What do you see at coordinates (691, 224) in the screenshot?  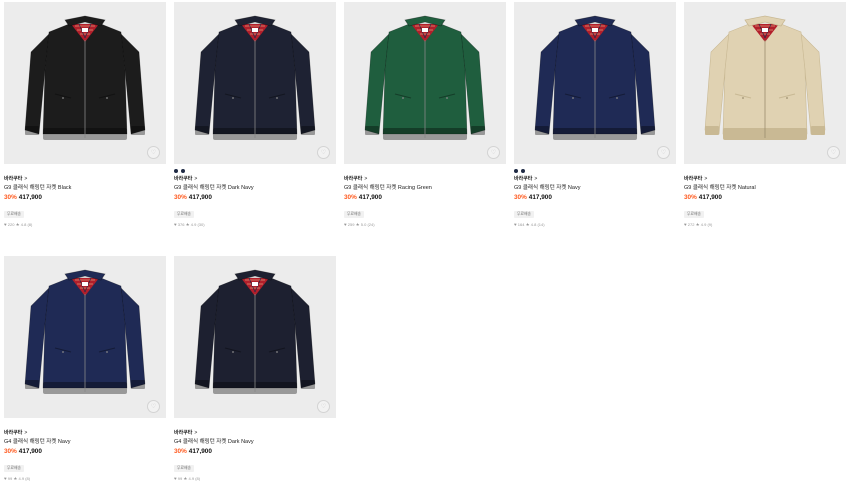 I see `like-count: 272` at bounding box center [691, 224].